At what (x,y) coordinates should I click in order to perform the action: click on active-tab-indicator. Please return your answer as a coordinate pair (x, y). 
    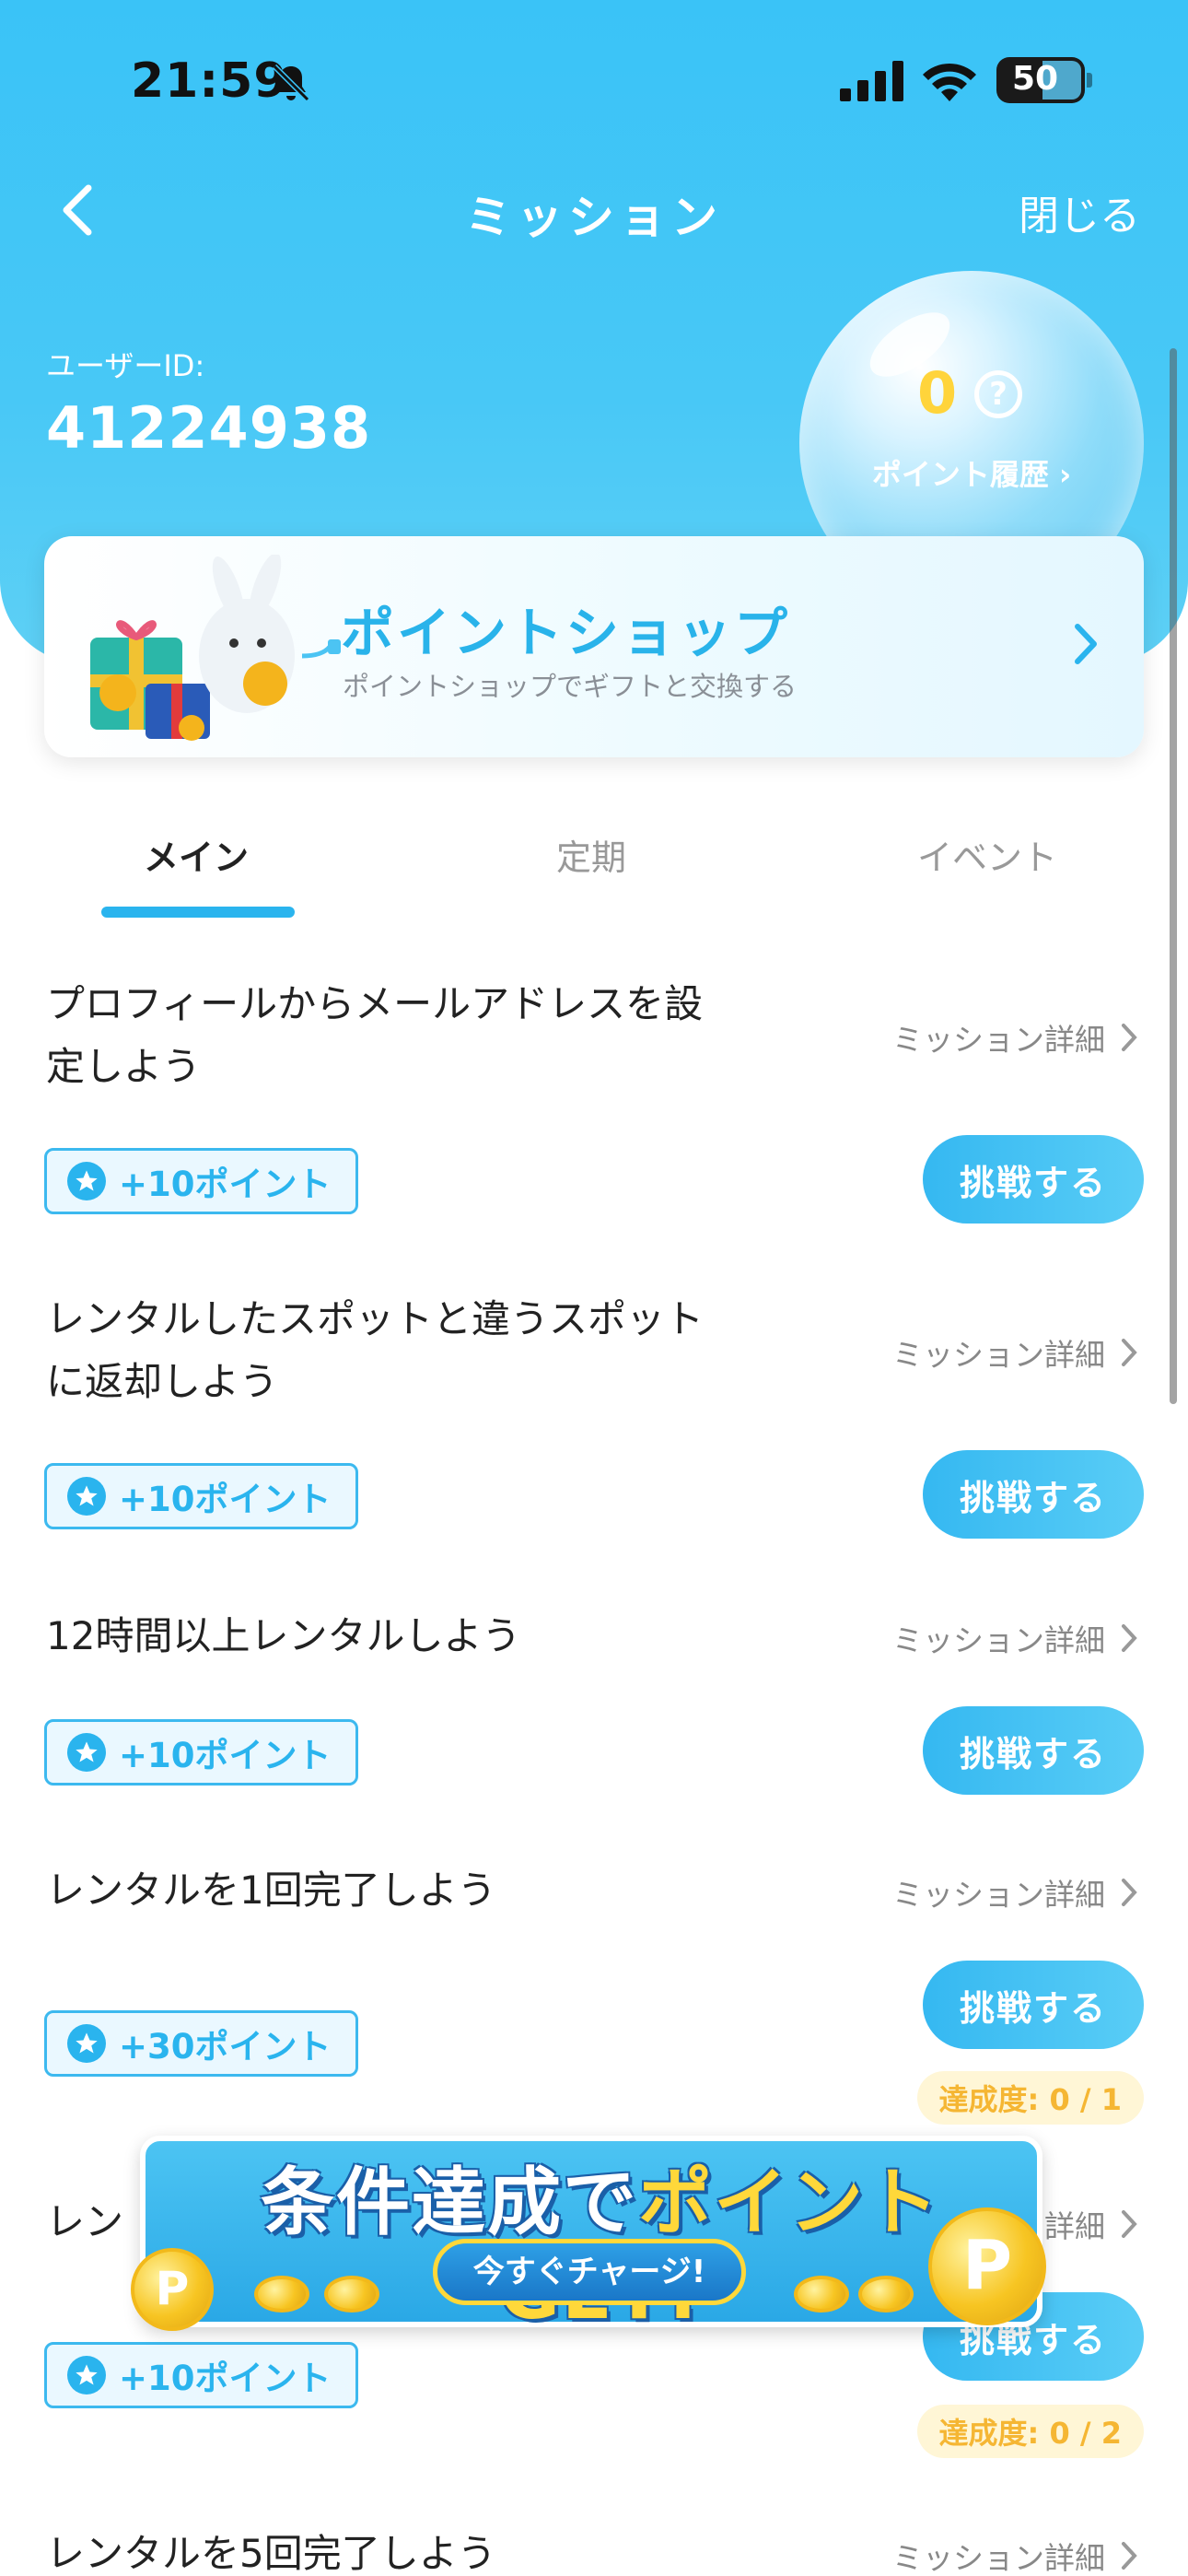
    Looking at the image, I should click on (198, 912).